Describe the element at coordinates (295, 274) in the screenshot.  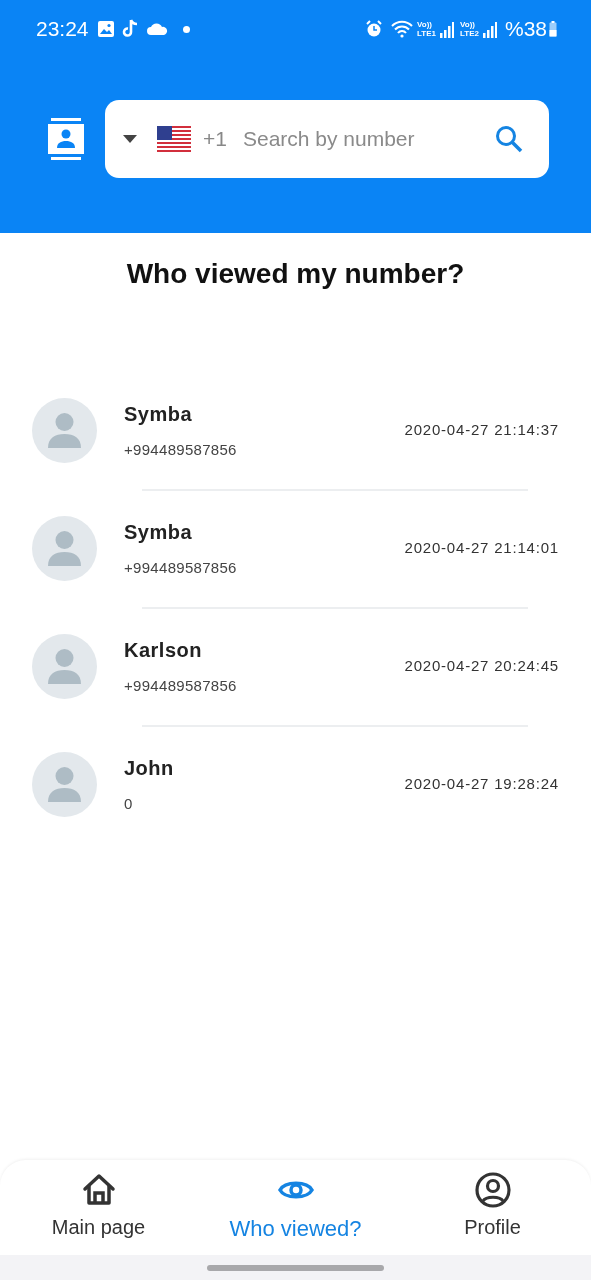
I see `page-title: Who viewed my number?` at that location.